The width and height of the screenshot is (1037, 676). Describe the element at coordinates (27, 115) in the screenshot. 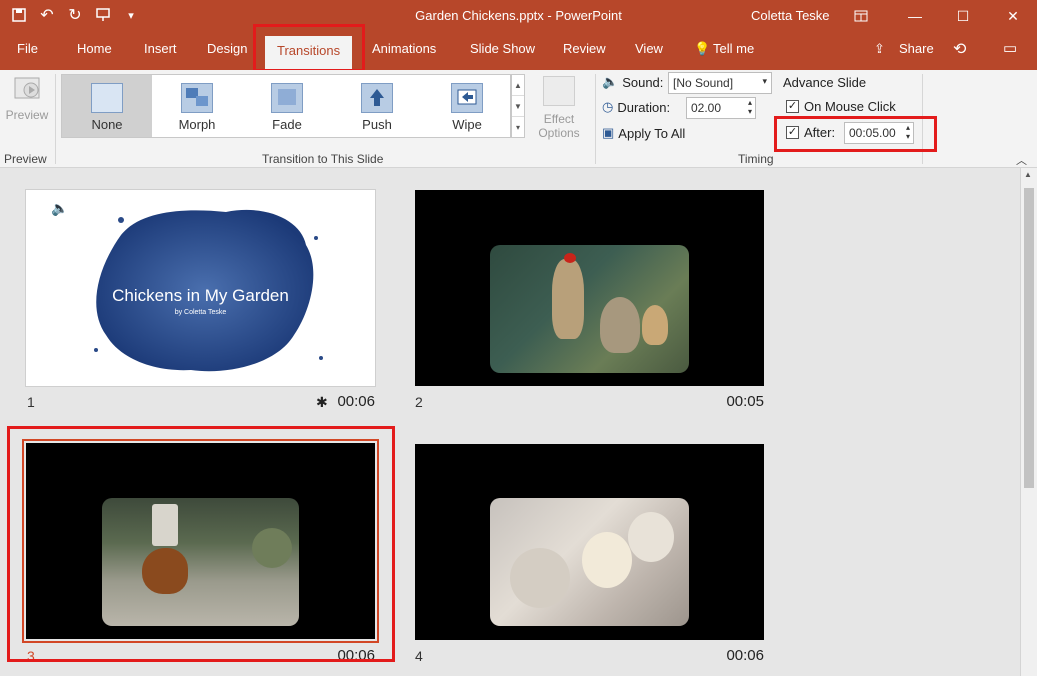

I see `preview-label: Preview` at that location.